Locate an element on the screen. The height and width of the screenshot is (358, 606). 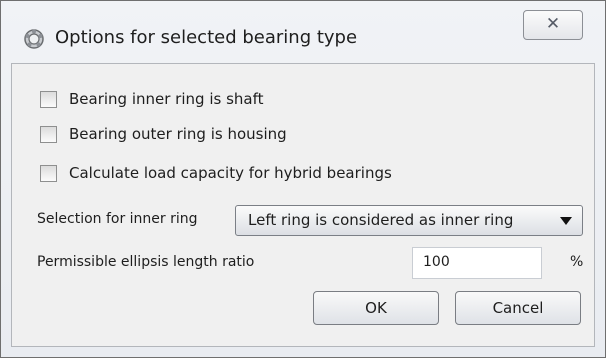
dialog-title: Options for selected bearing type is located at coordinates (206, 37).